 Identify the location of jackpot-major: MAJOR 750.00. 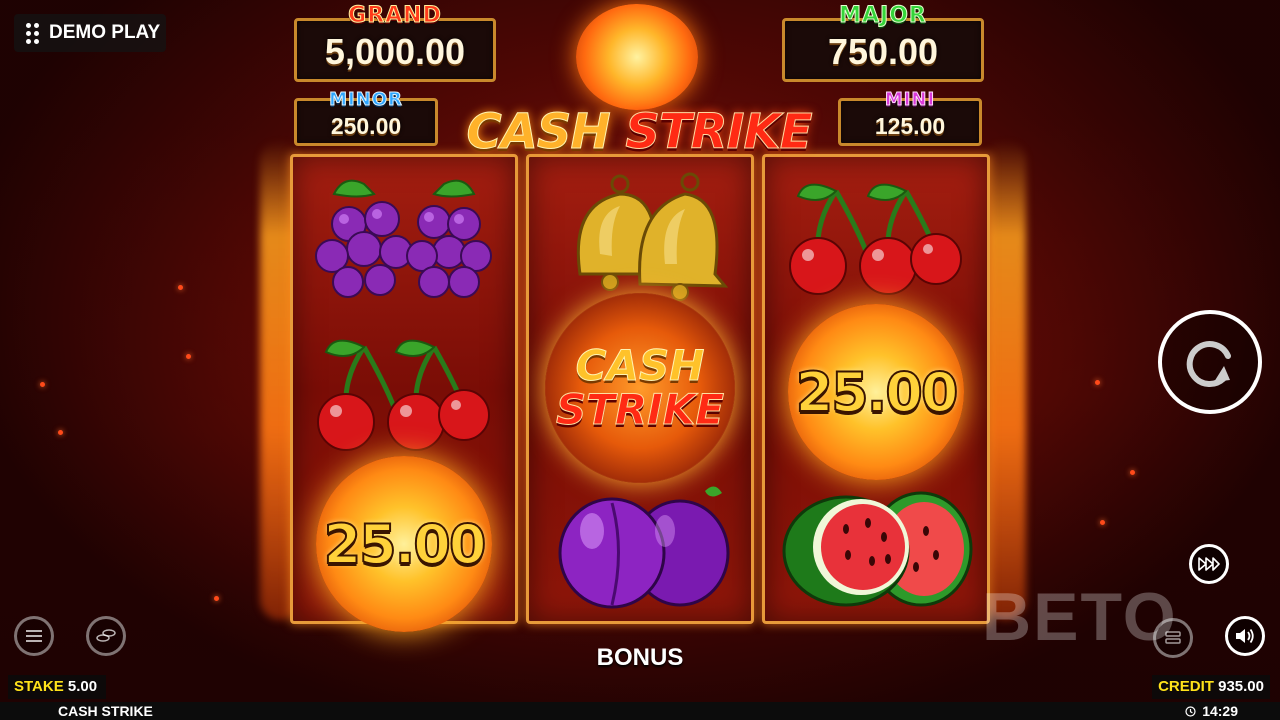
(883, 42).